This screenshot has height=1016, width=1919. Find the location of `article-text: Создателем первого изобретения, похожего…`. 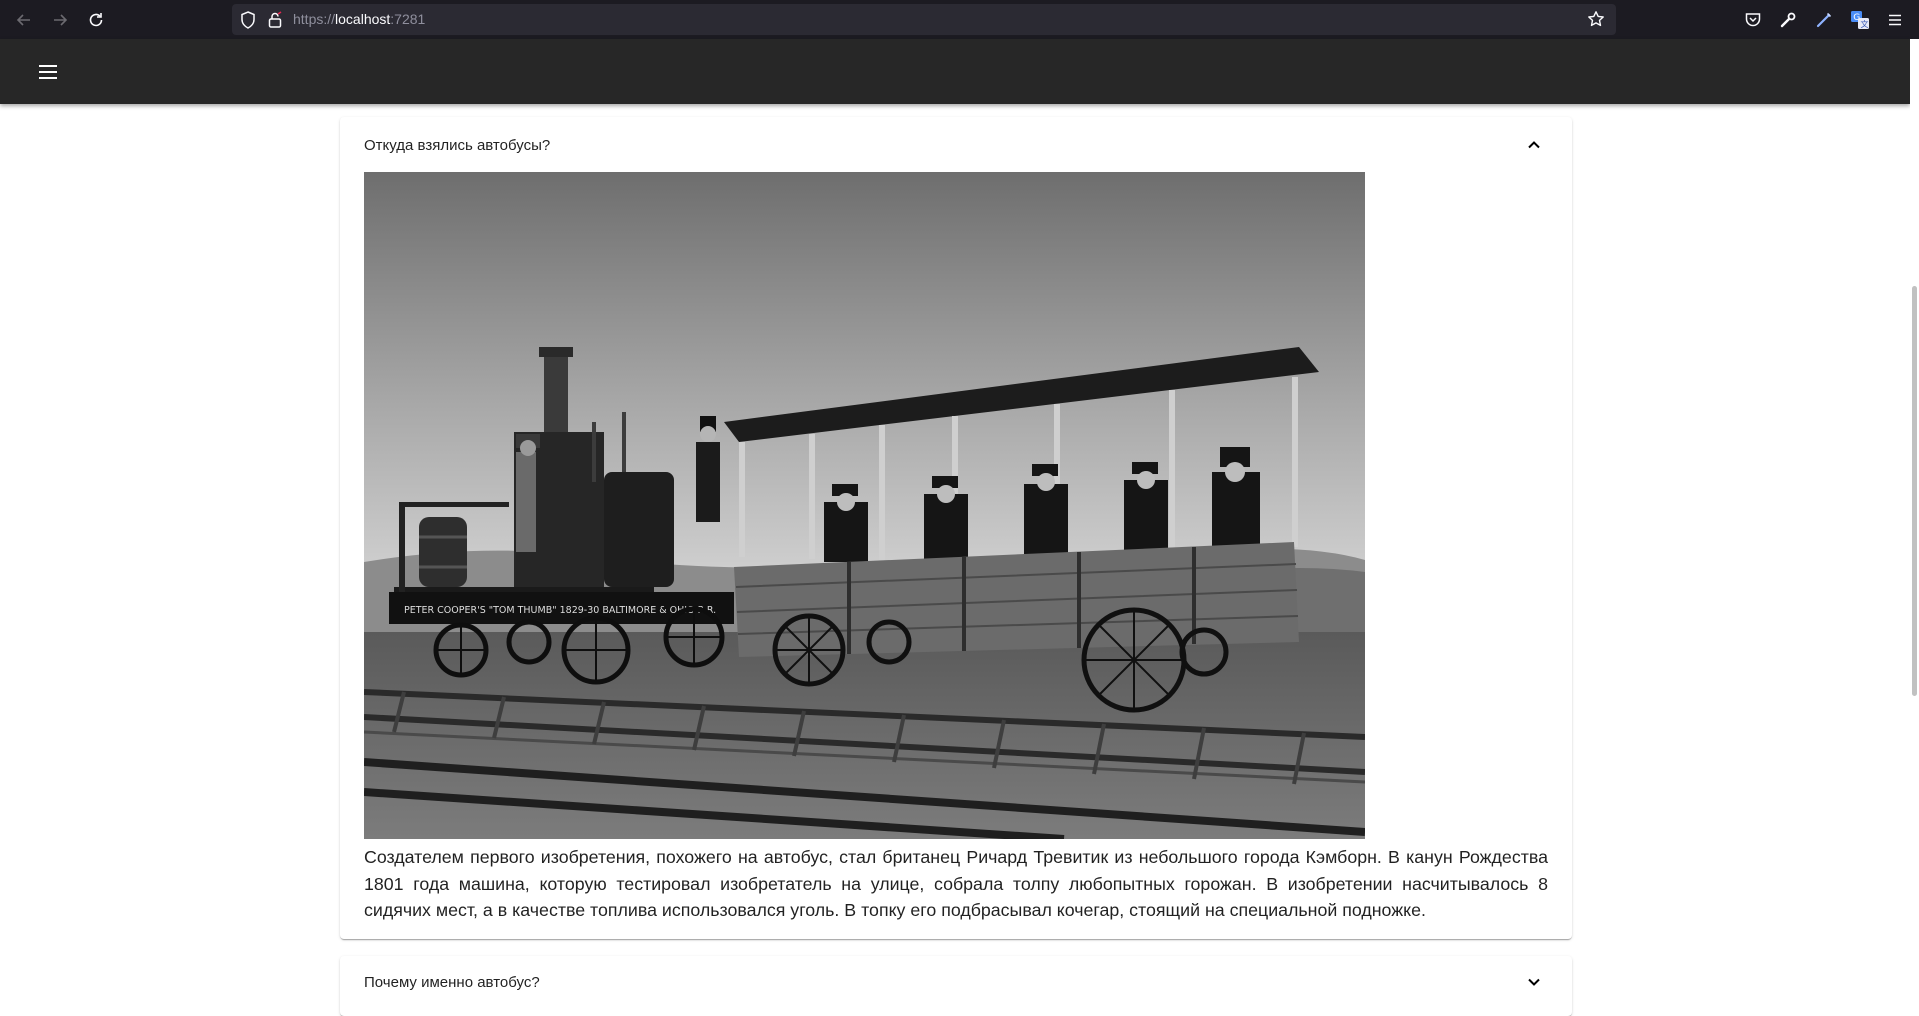

article-text: Создателем первого изобретения, похожего… is located at coordinates (956, 884).